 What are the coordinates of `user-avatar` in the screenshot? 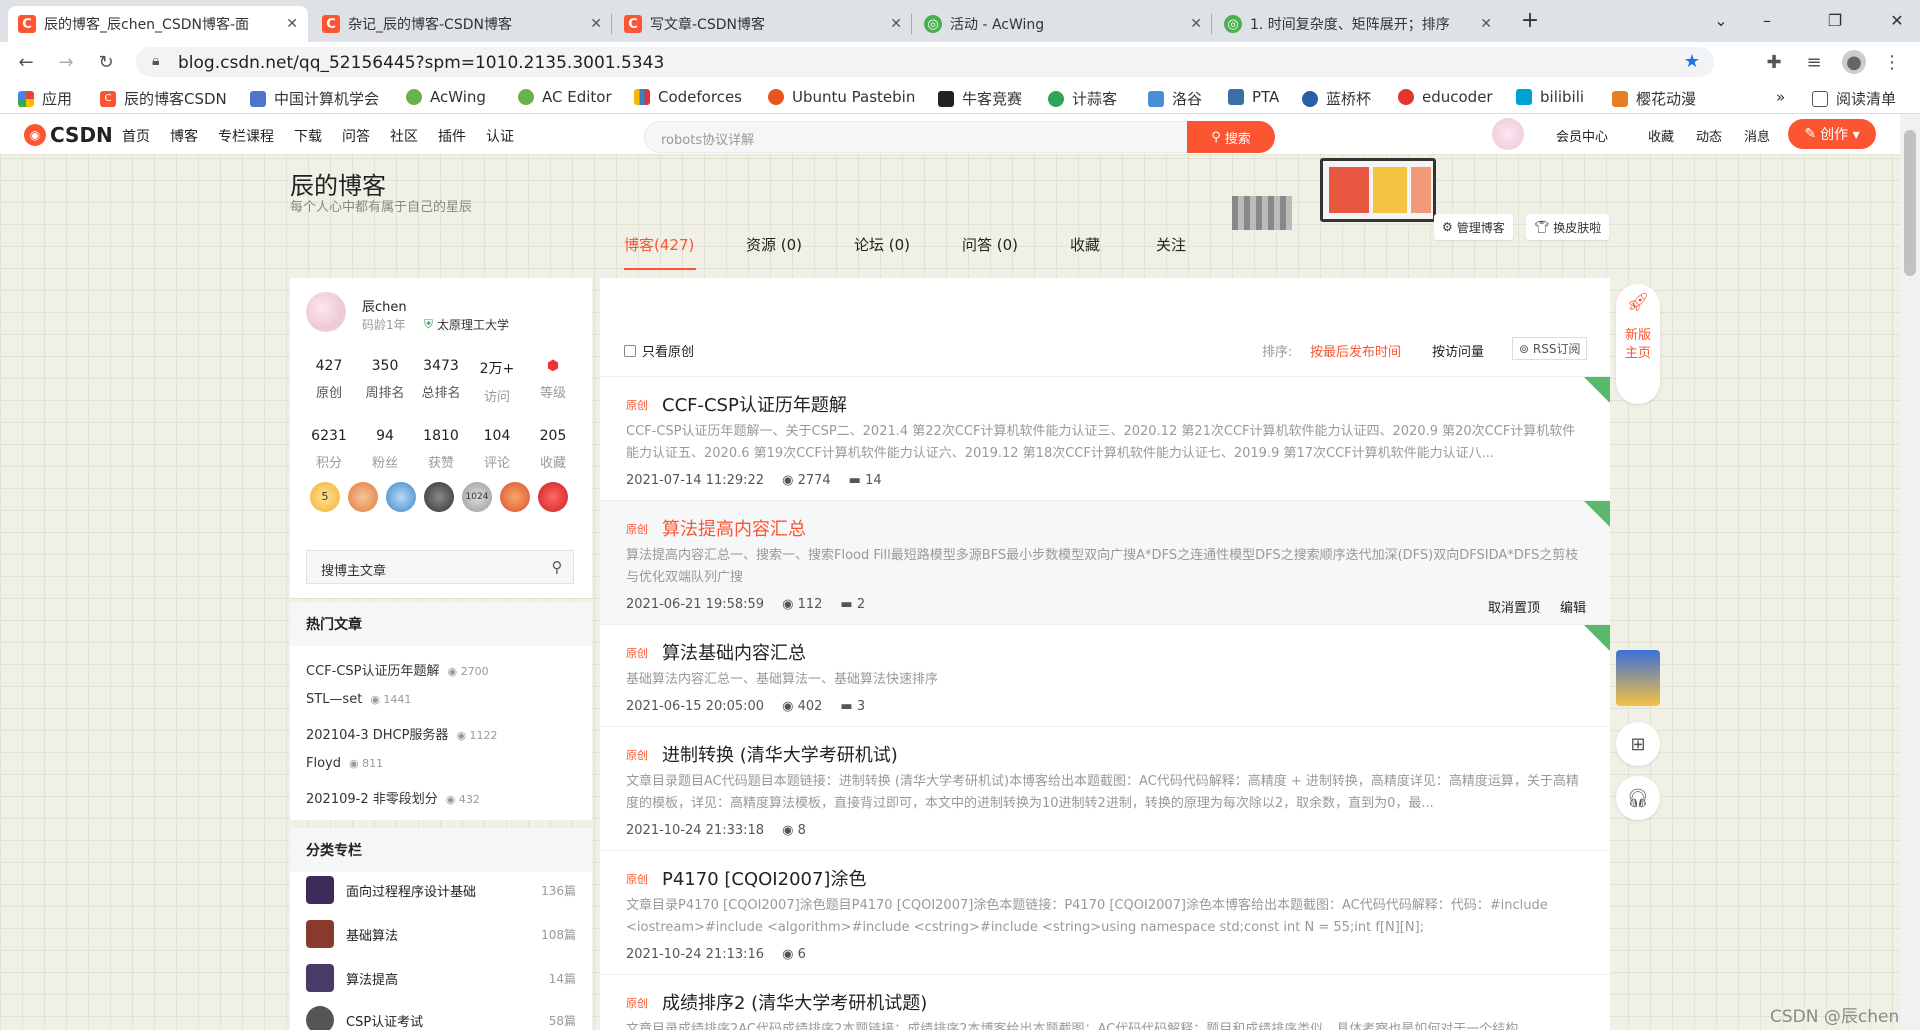 It's located at (1508, 134).